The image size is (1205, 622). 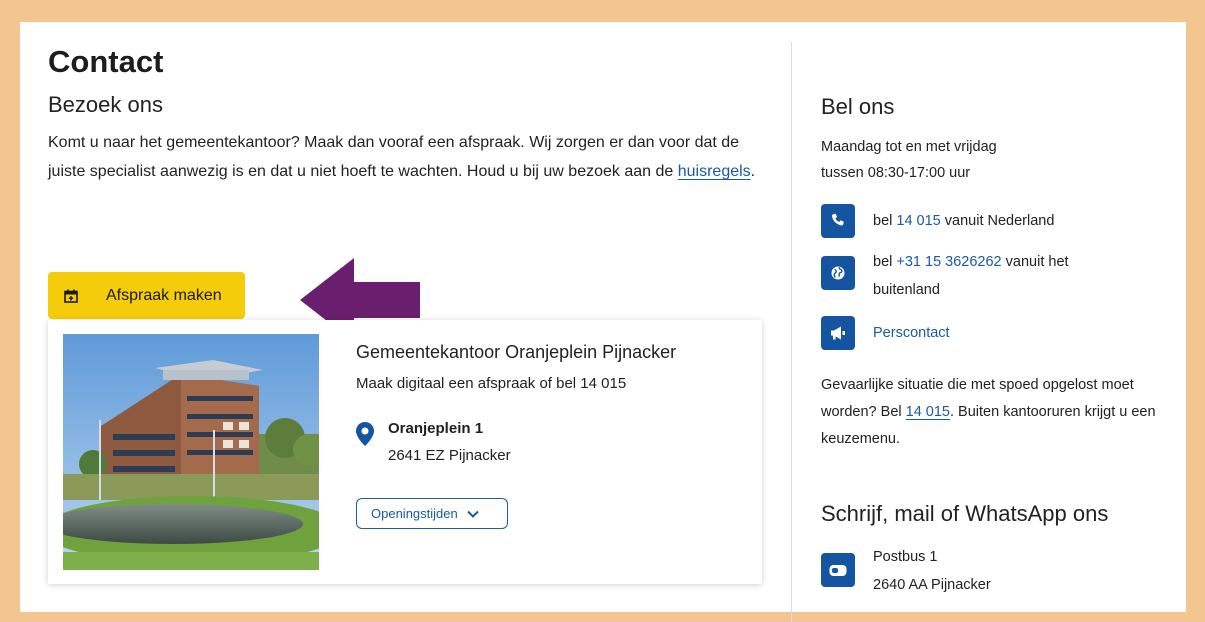 I want to click on visit-heading: Bezoek ons, so click(x=105, y=104).